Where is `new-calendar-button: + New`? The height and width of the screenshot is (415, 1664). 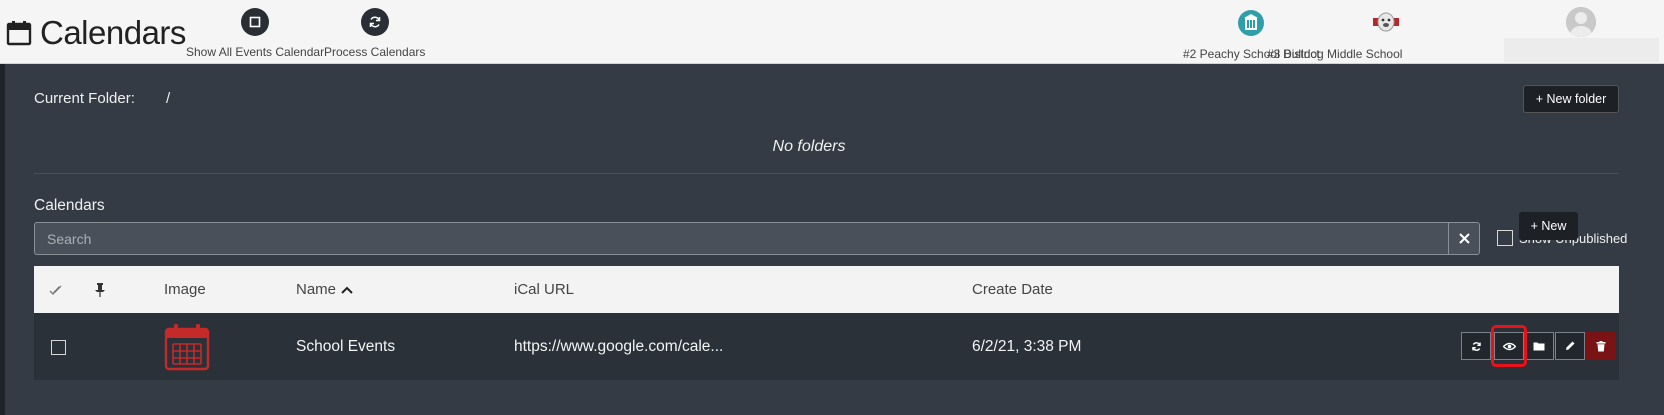 new-calendar-button: + New is located at coordinates (1548, 226).